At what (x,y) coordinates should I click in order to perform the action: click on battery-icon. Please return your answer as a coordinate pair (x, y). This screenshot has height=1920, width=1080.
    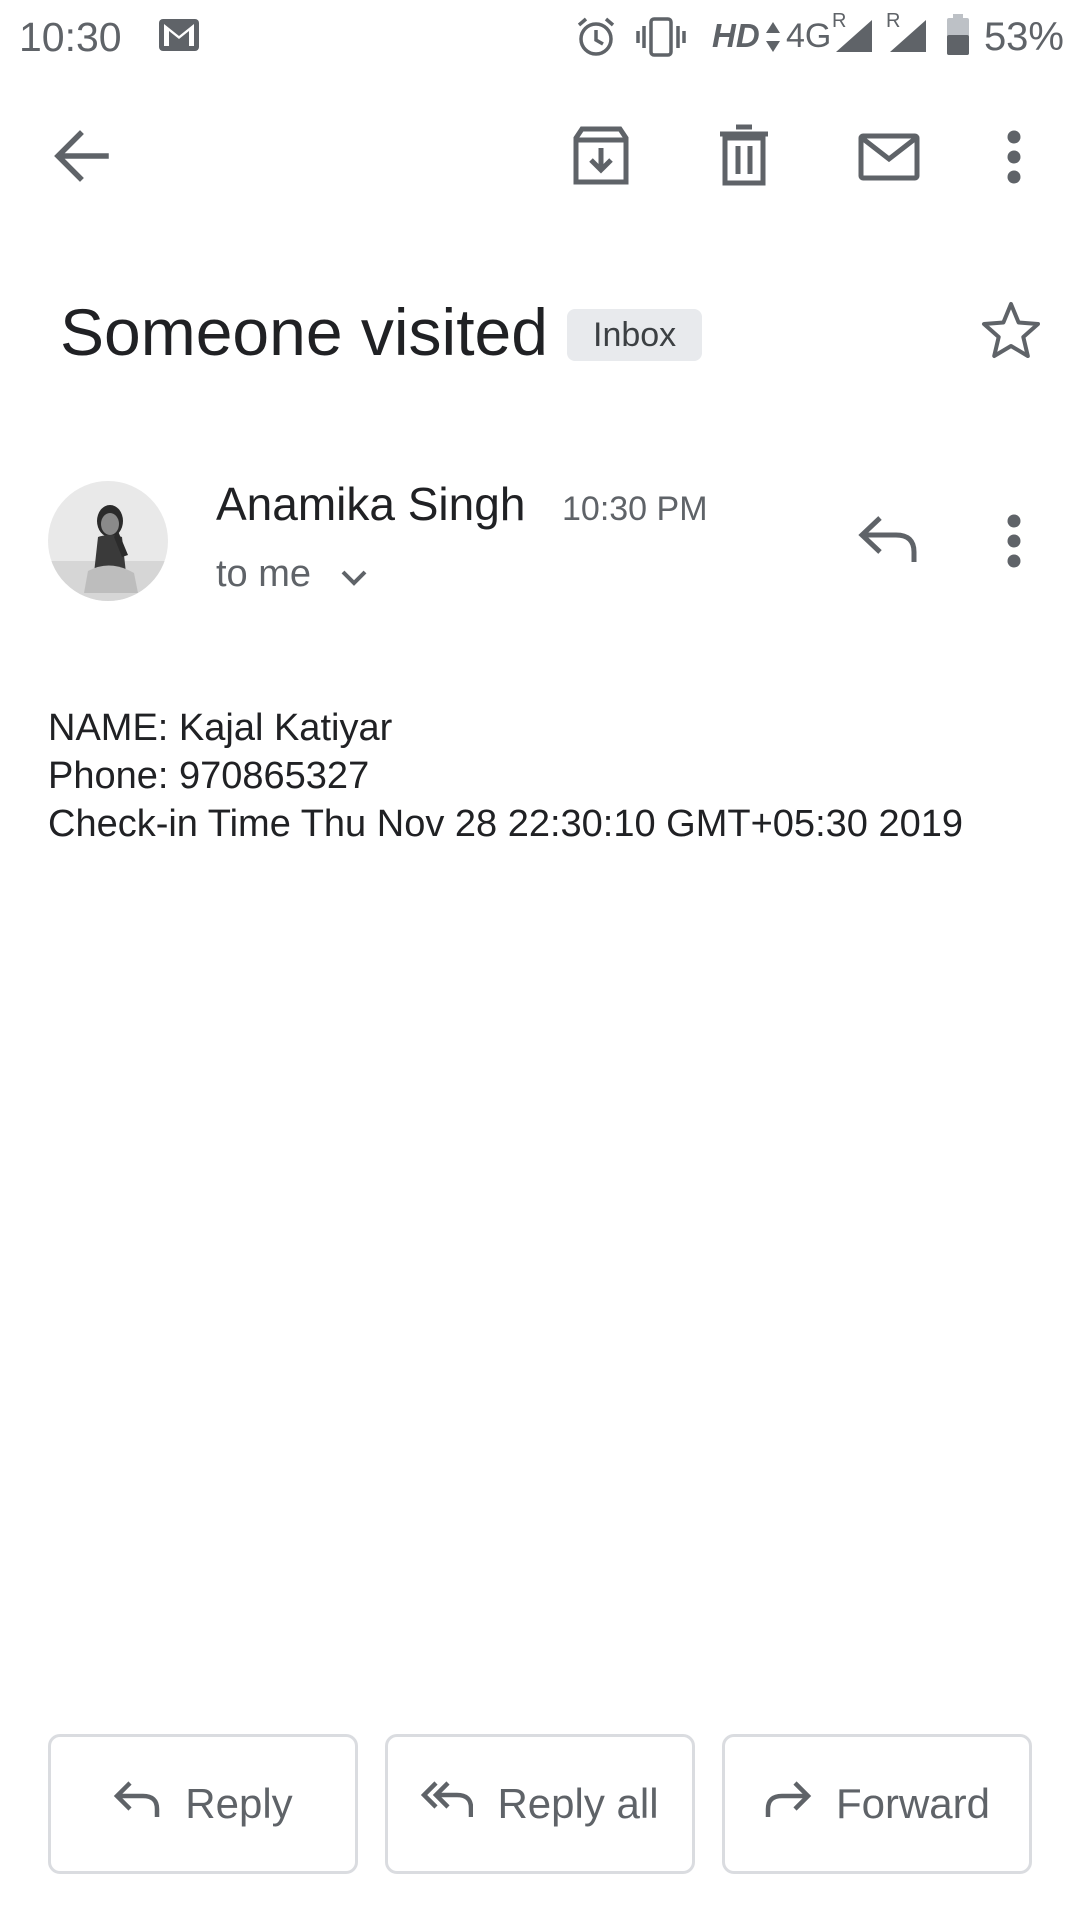
    Looking at the image, I should click on (958, 37).